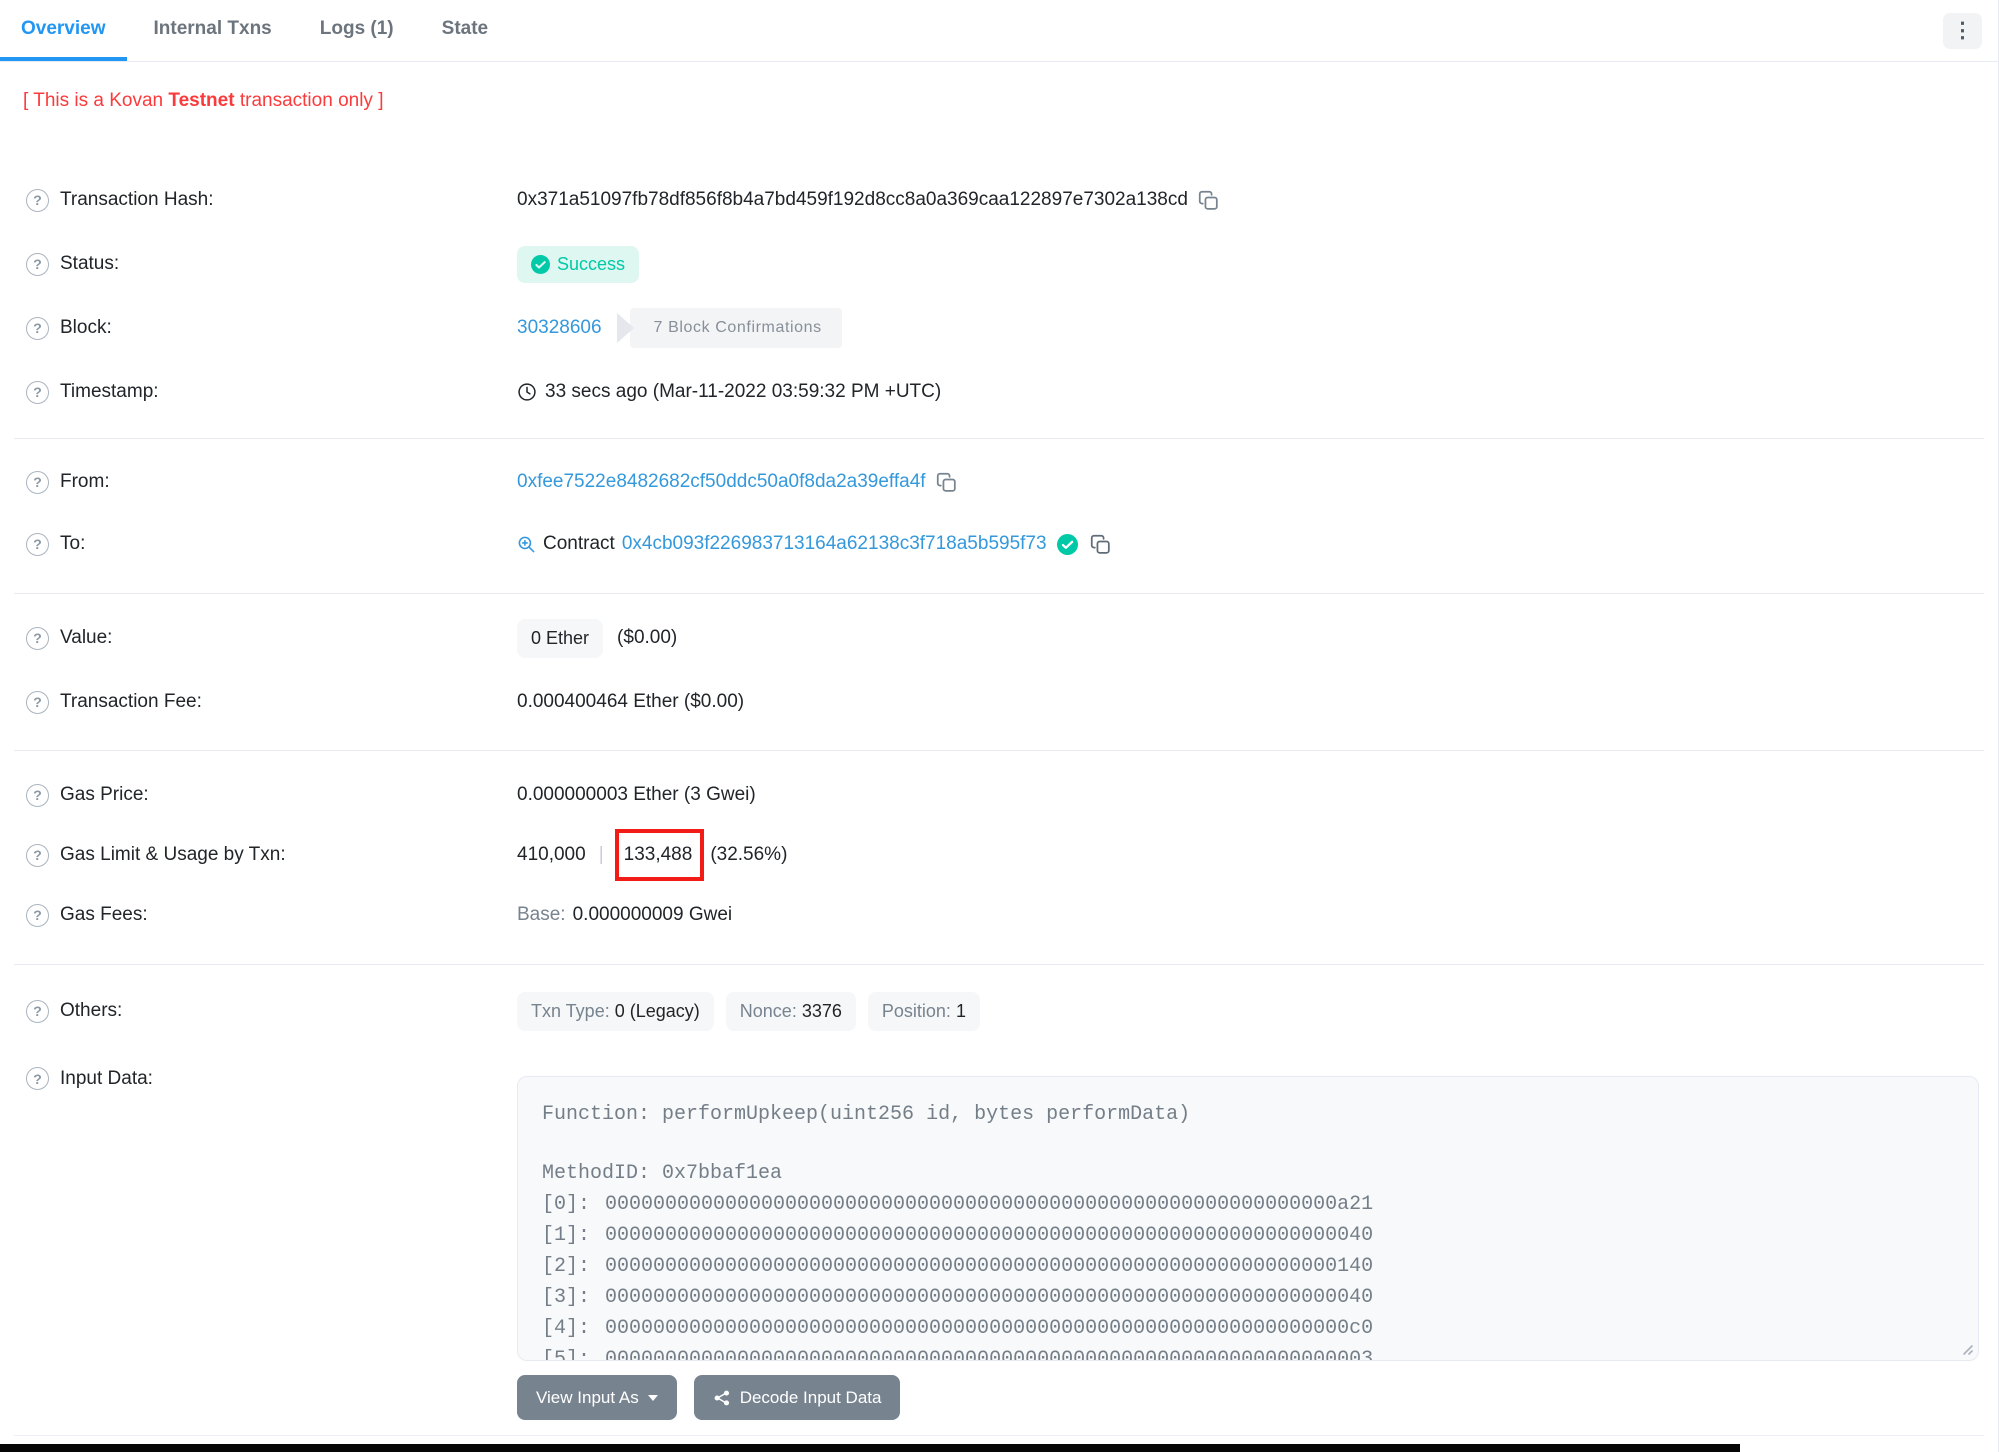 The height and width of the screenshot is (1452, 1999). I want to click on row-value: ? Value: 0 Ether ($0.00), so click(999, 638).